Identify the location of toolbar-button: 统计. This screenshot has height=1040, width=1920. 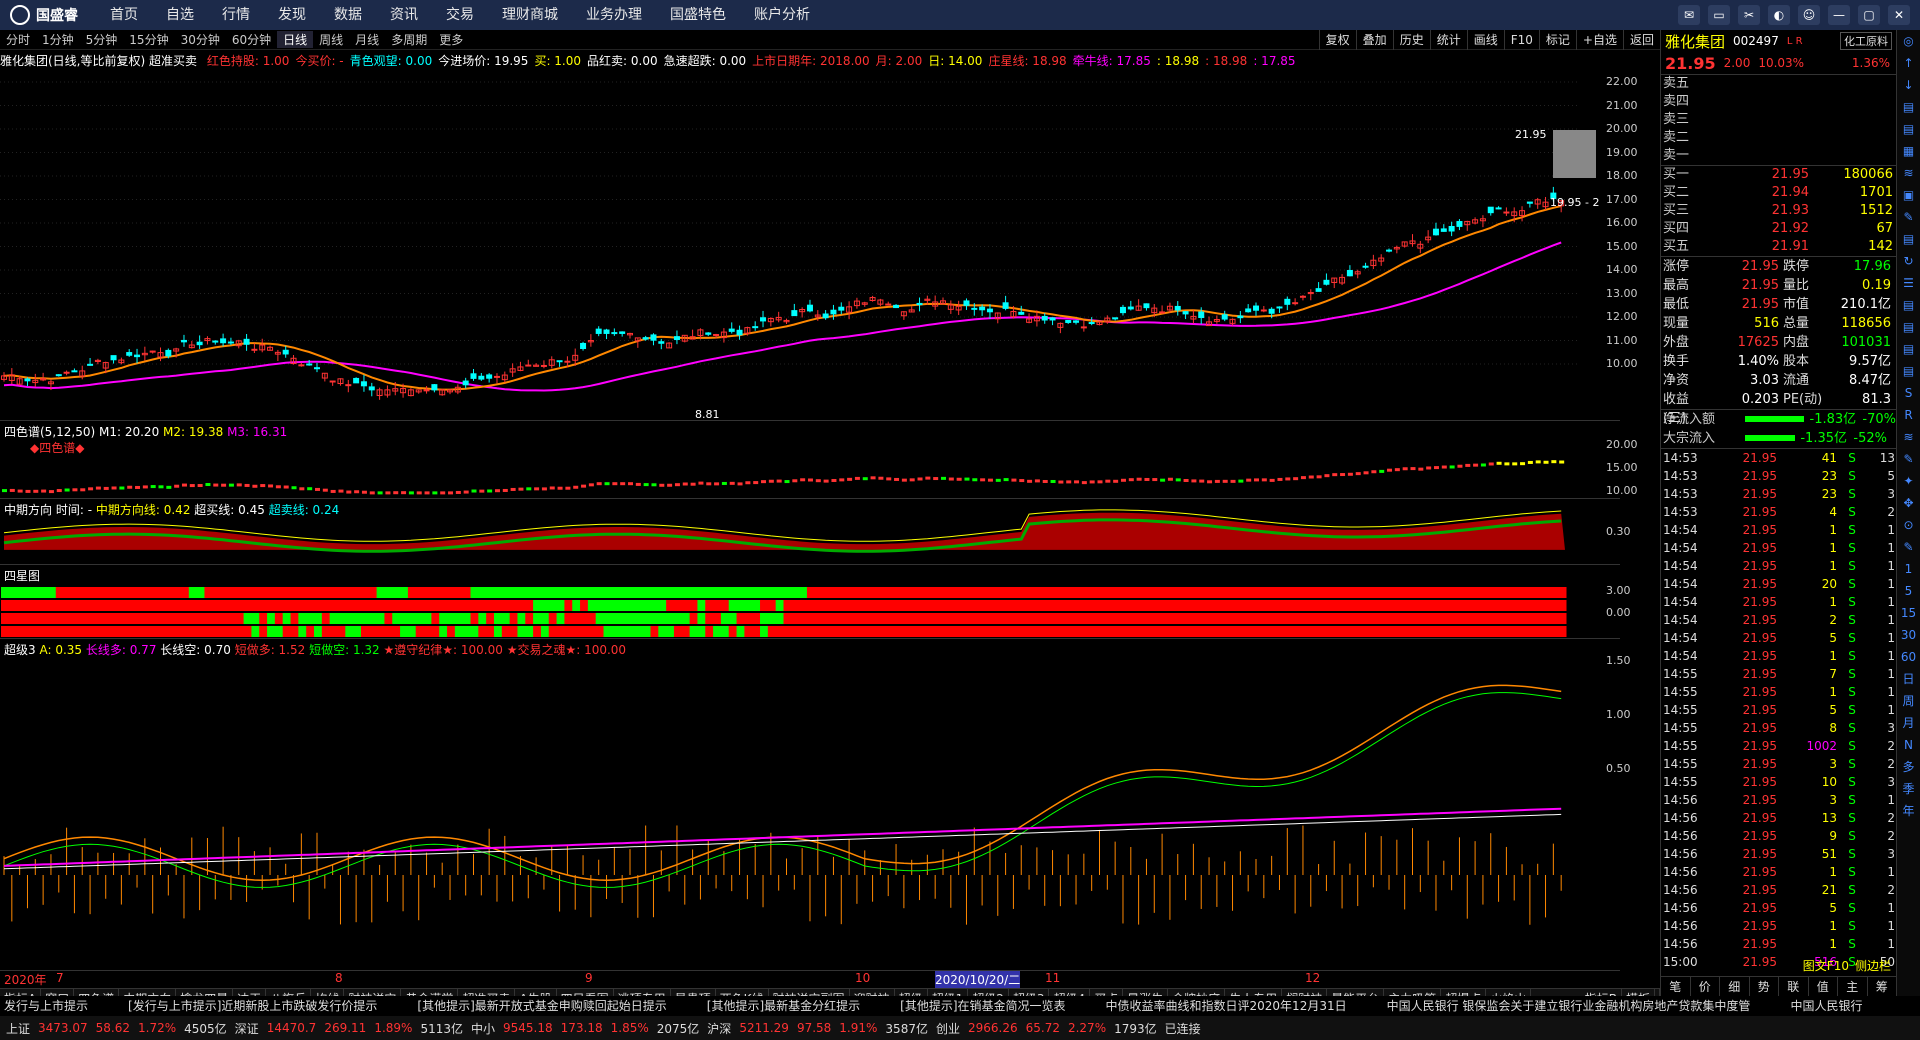
(1448, 40).